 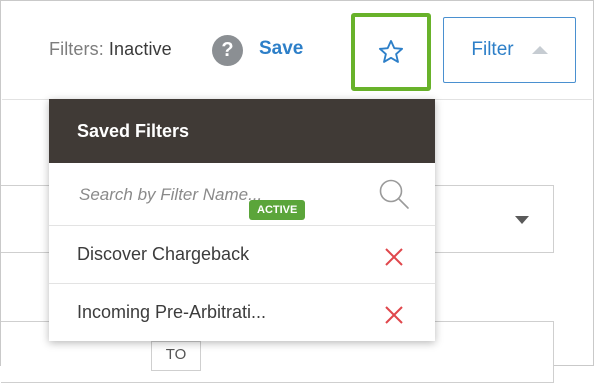 I want to click on filter-toggle-button: Filter, so click(x=509, y=50).